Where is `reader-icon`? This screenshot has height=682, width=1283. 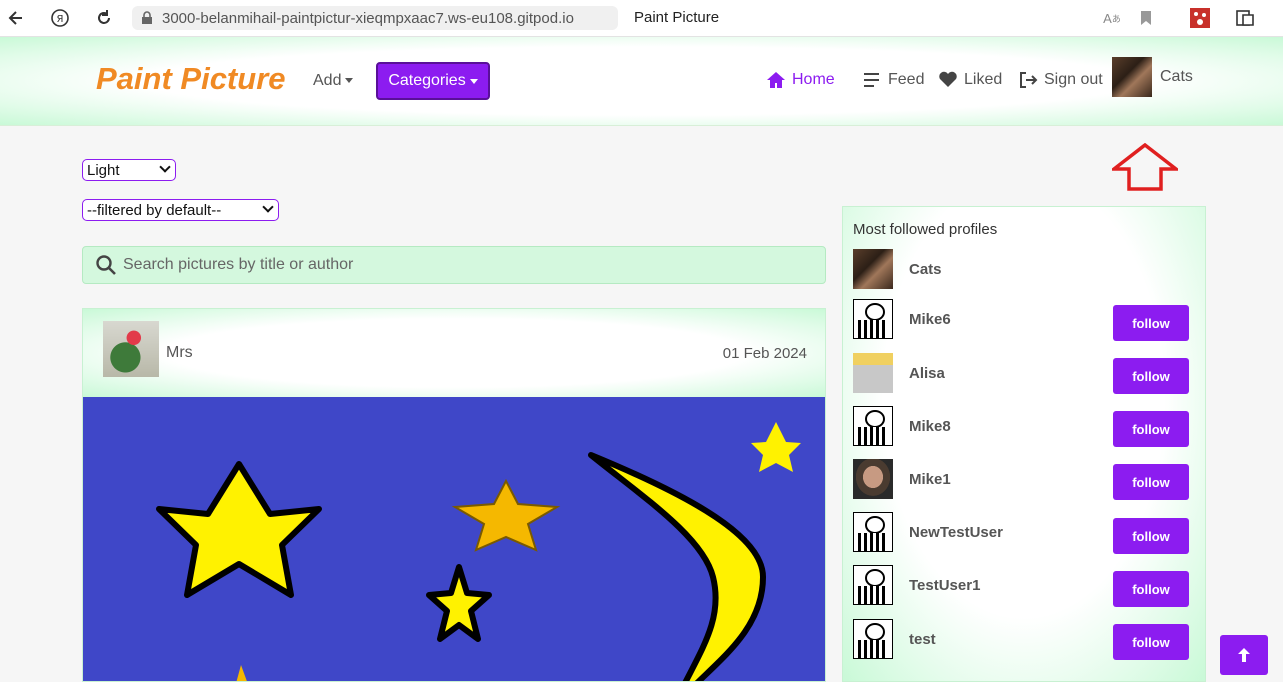
reader-icon is located at coordinates (1245, 18).